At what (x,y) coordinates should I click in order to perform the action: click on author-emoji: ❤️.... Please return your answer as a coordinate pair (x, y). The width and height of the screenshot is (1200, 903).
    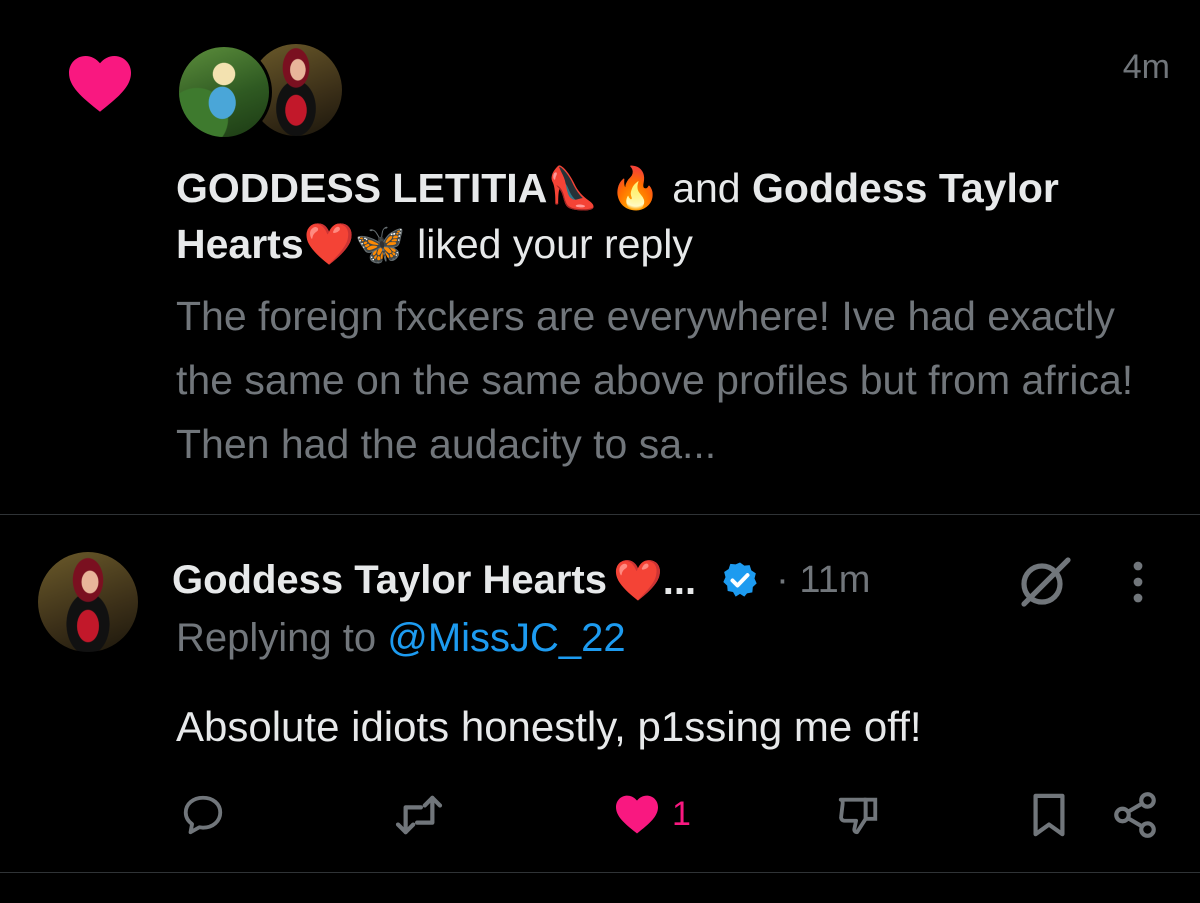
    Looking at the image, I should click on (654, 580).